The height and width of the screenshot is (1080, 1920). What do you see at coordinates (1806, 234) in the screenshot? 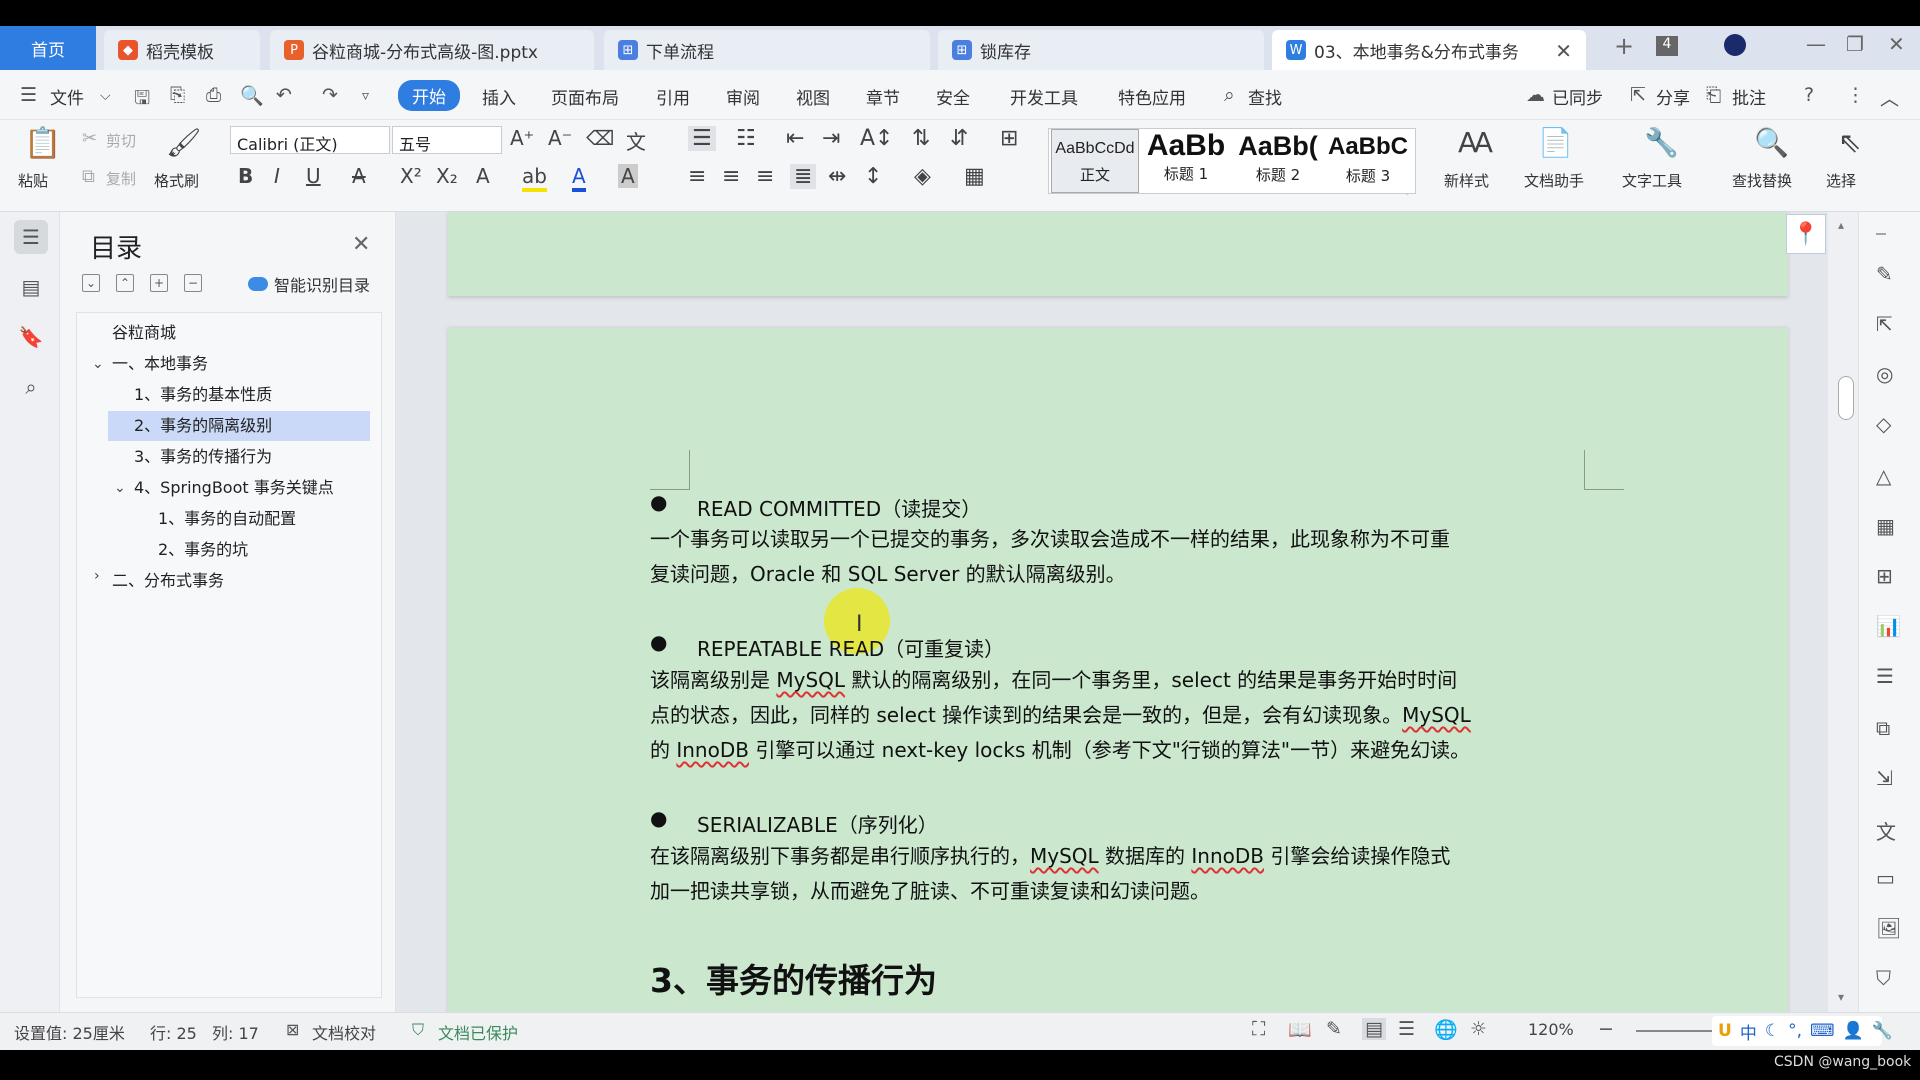
I see `location-pin-icon: 📍` at bounding box center [1806, 234].